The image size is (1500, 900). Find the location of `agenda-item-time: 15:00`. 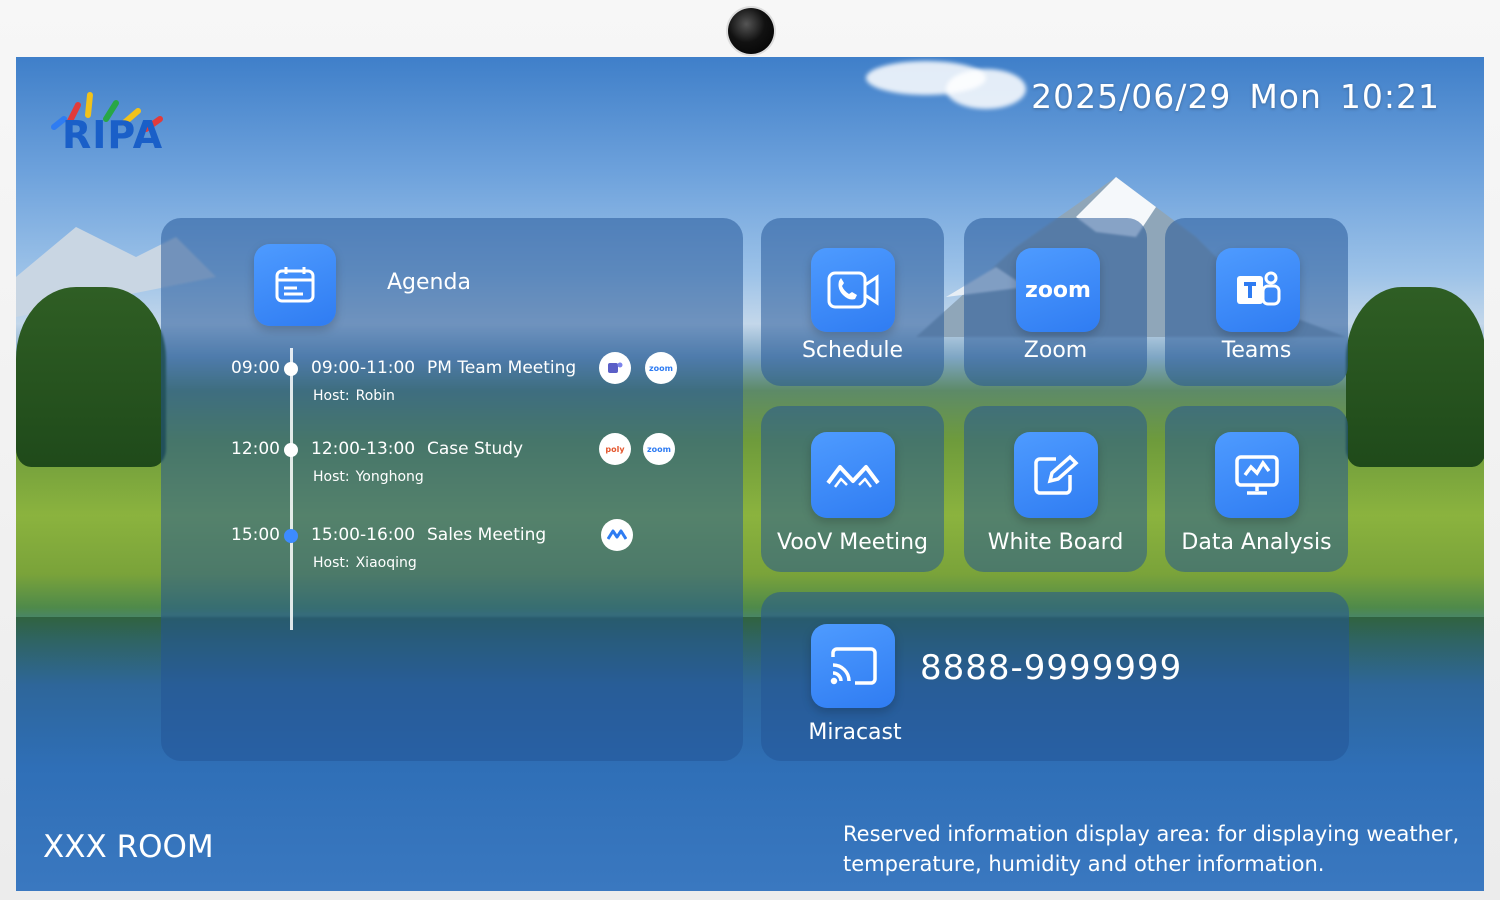

agenda-item-time: 15:00 is located at coordinates (255, 535).